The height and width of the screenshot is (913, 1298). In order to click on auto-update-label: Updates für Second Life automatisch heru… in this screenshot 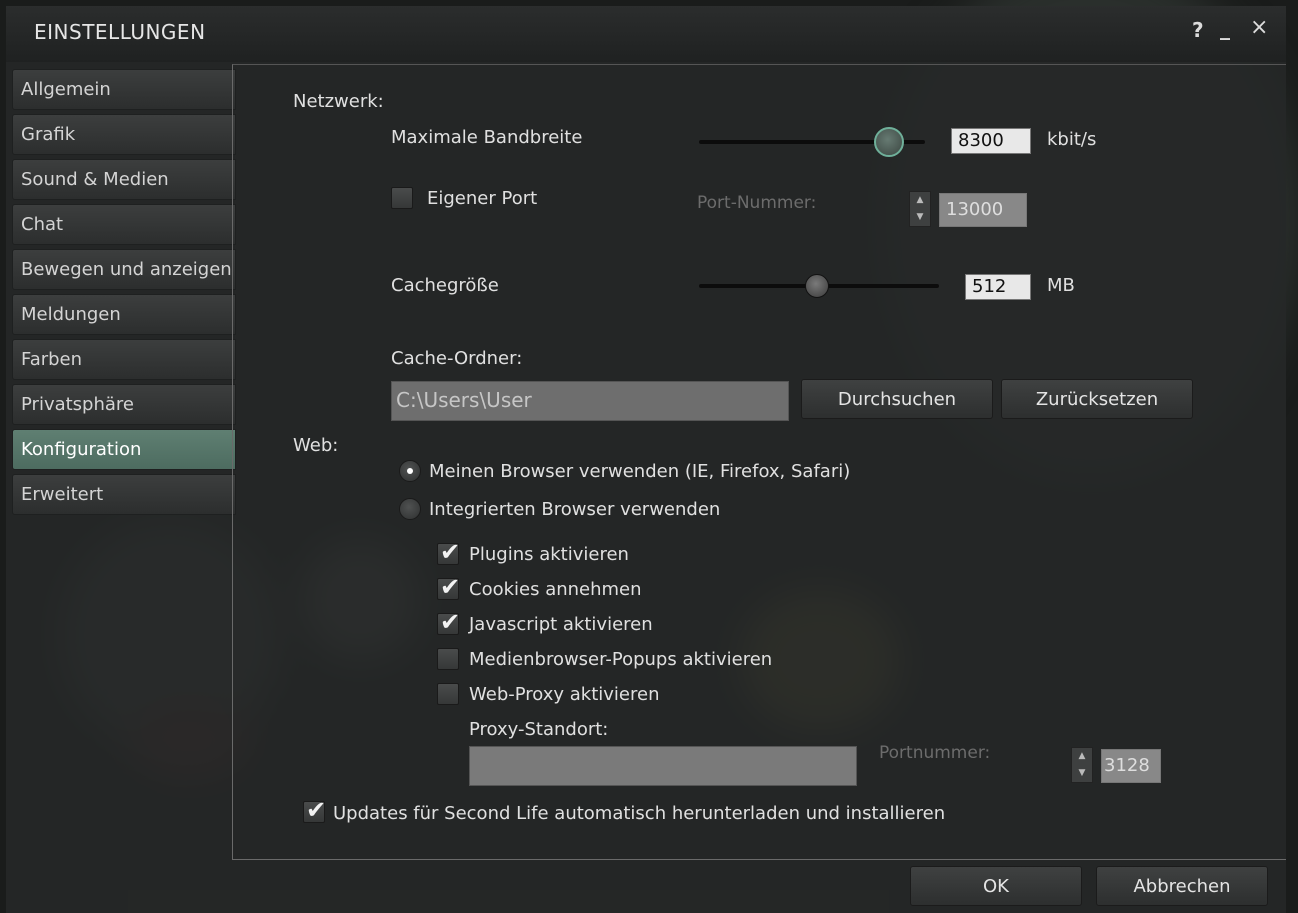, I will do `click(639, 813)`.